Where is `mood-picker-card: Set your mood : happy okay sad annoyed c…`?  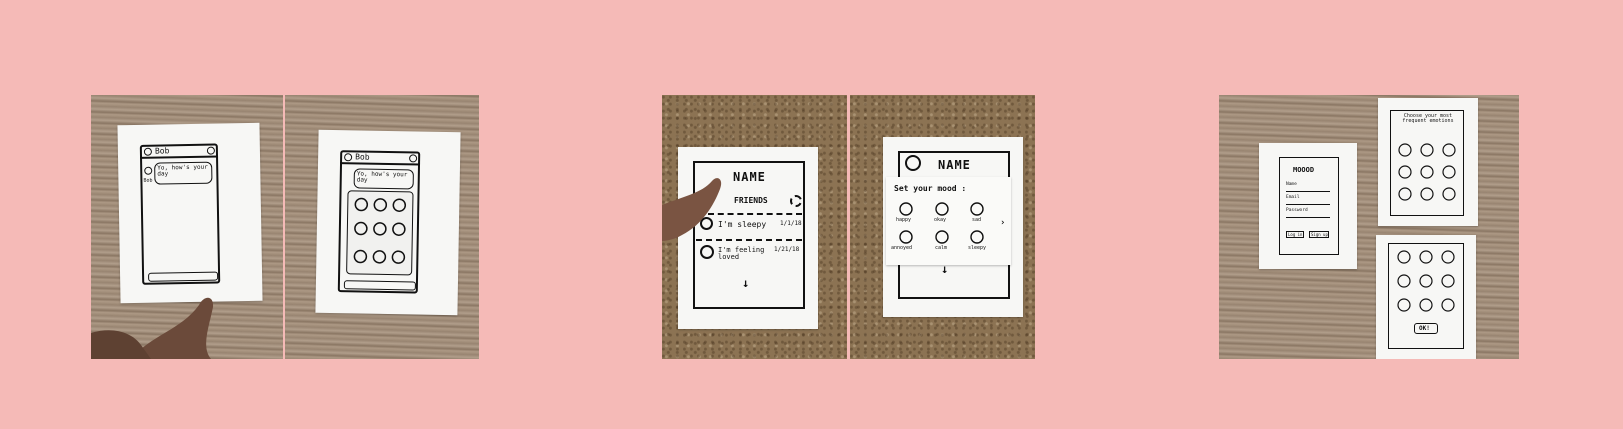 mood-picker-card: Set your mood : happy okay sad annoyed c… is located at coordinates (948, 221).